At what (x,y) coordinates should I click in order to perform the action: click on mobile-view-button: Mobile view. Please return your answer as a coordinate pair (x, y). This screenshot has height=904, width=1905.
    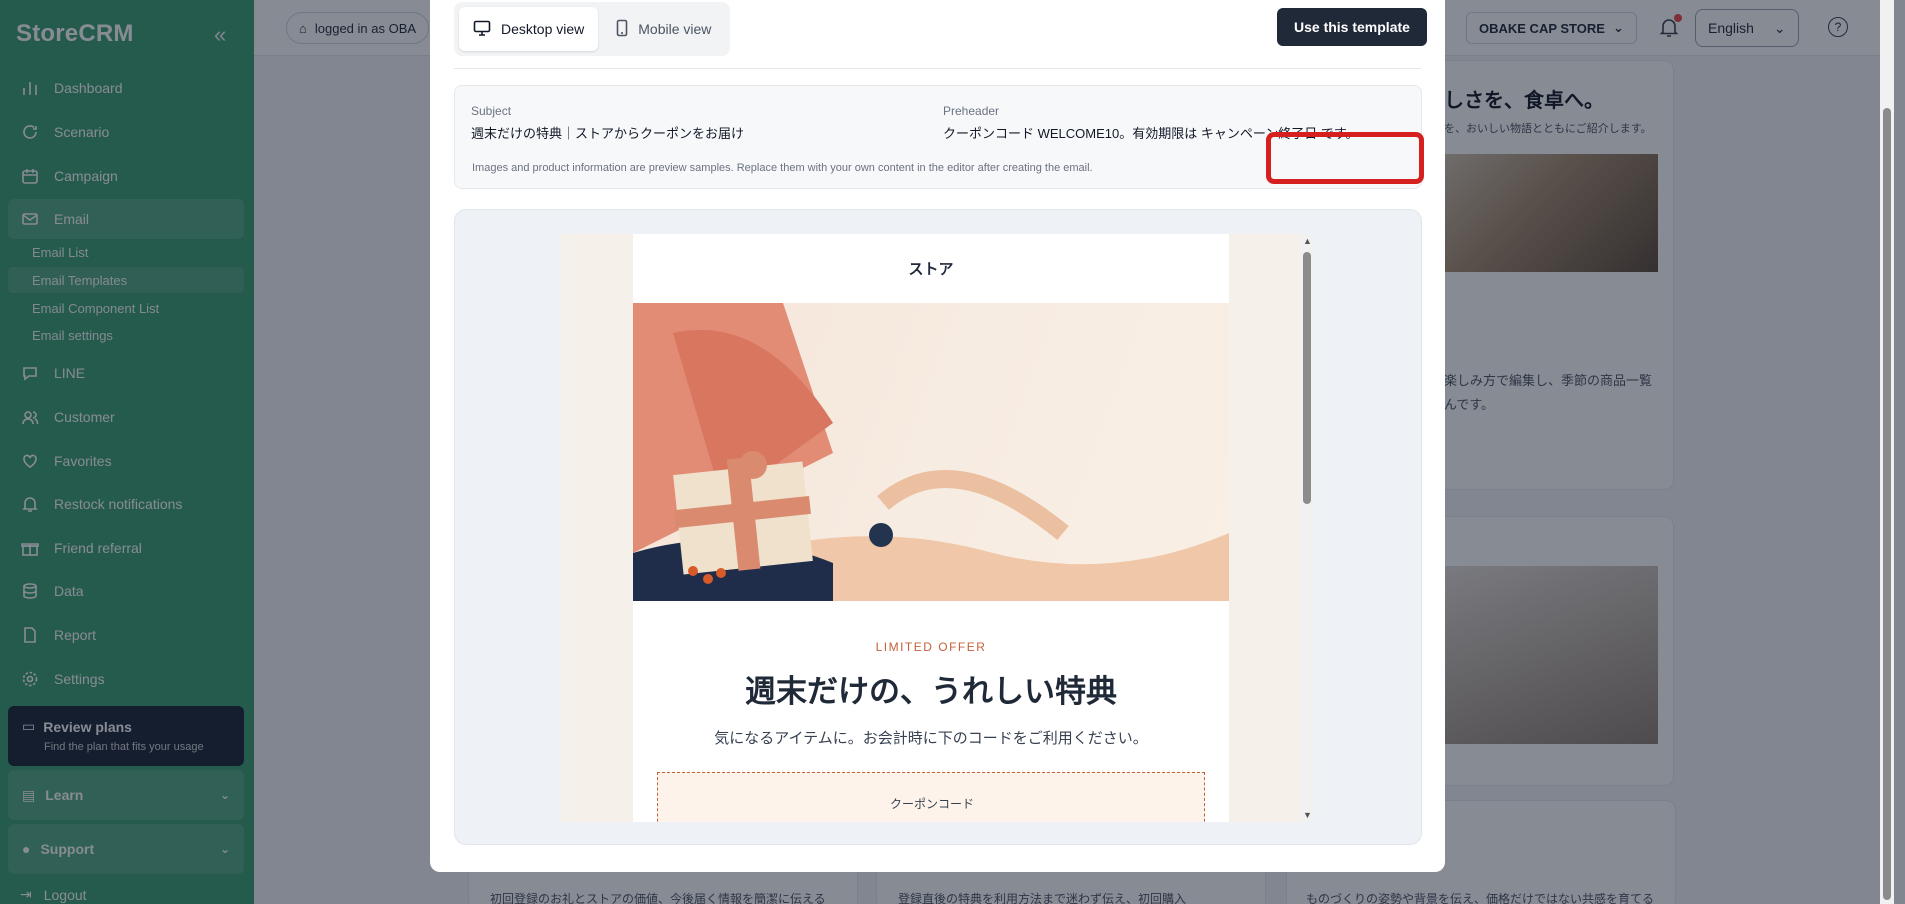
    Looking at the image, I should click on (663, 29).